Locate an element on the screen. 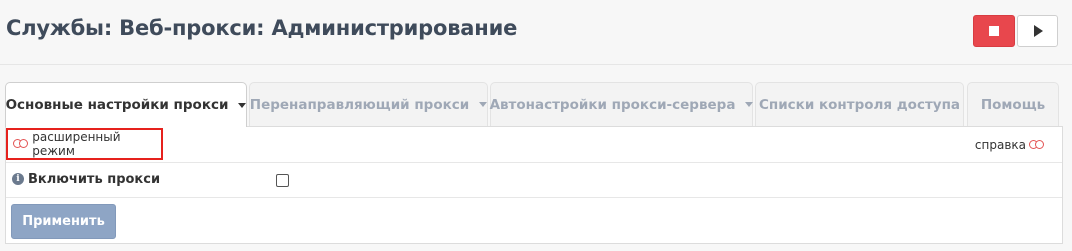 Image resolution: width=1072 pixels, height=251 pixels. play-icon is located at coordinates (1038, 31).